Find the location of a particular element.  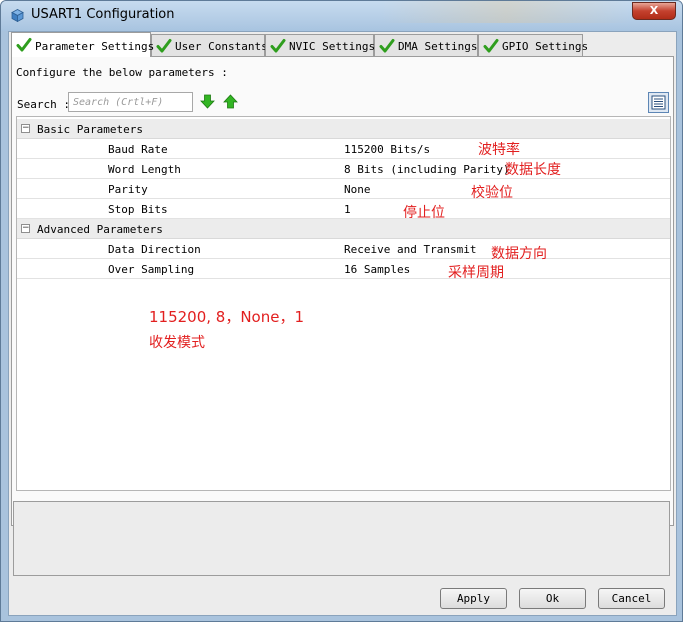

arrow-down-icon is located at coordinates (207, 101).